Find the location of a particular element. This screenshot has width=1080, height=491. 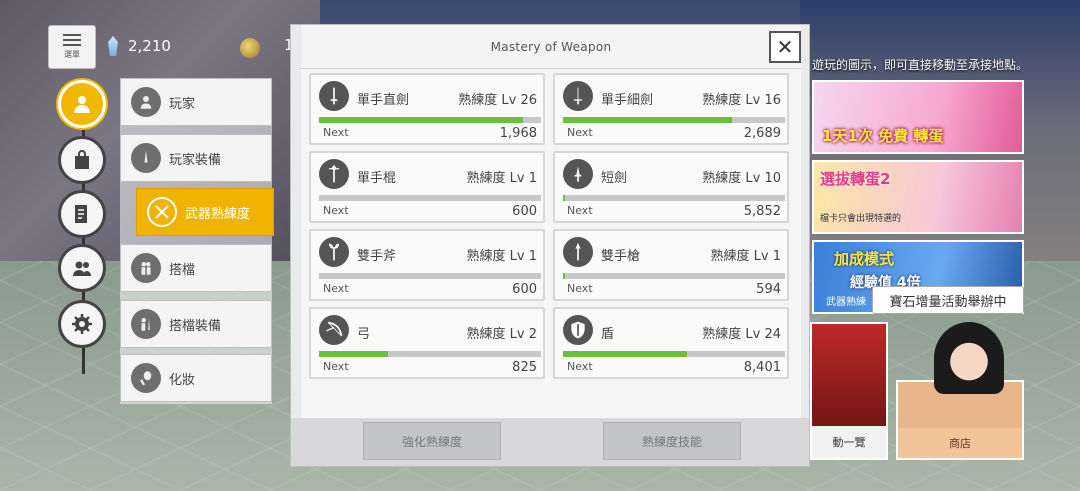

gem-counter: 2,210 is located at coordinates (139, 46).